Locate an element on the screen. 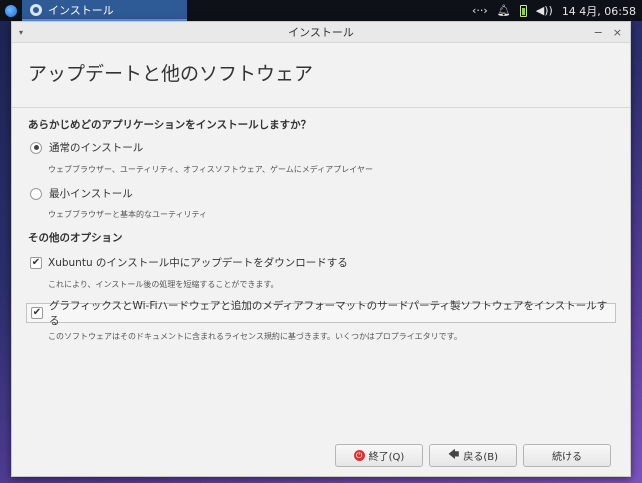 This screenshot has width=642, height=483. top-panel: インストール ‹··› 🔔︎ ◀)) 14 4月, 06:58 is located at coordinates (321, 10).